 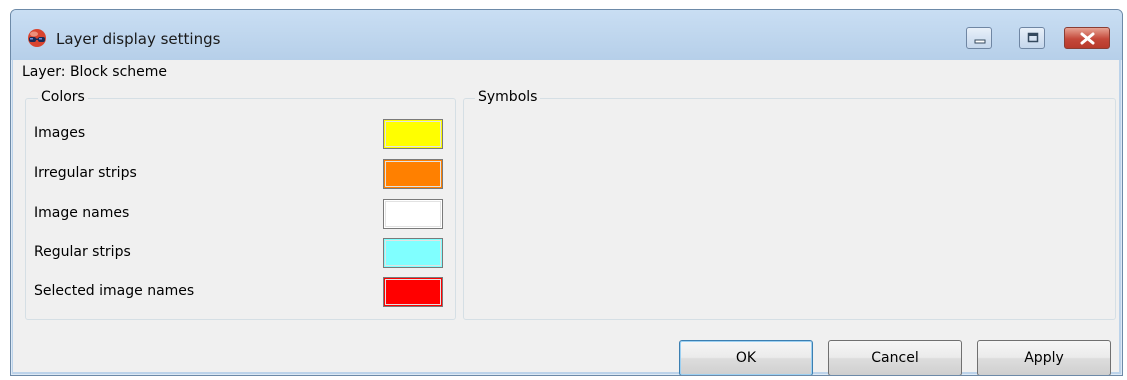 What do you see at coordinates (413, 214) in the screenshot?
I see `color-swatch-image-names` at bounding box center [413, 214].